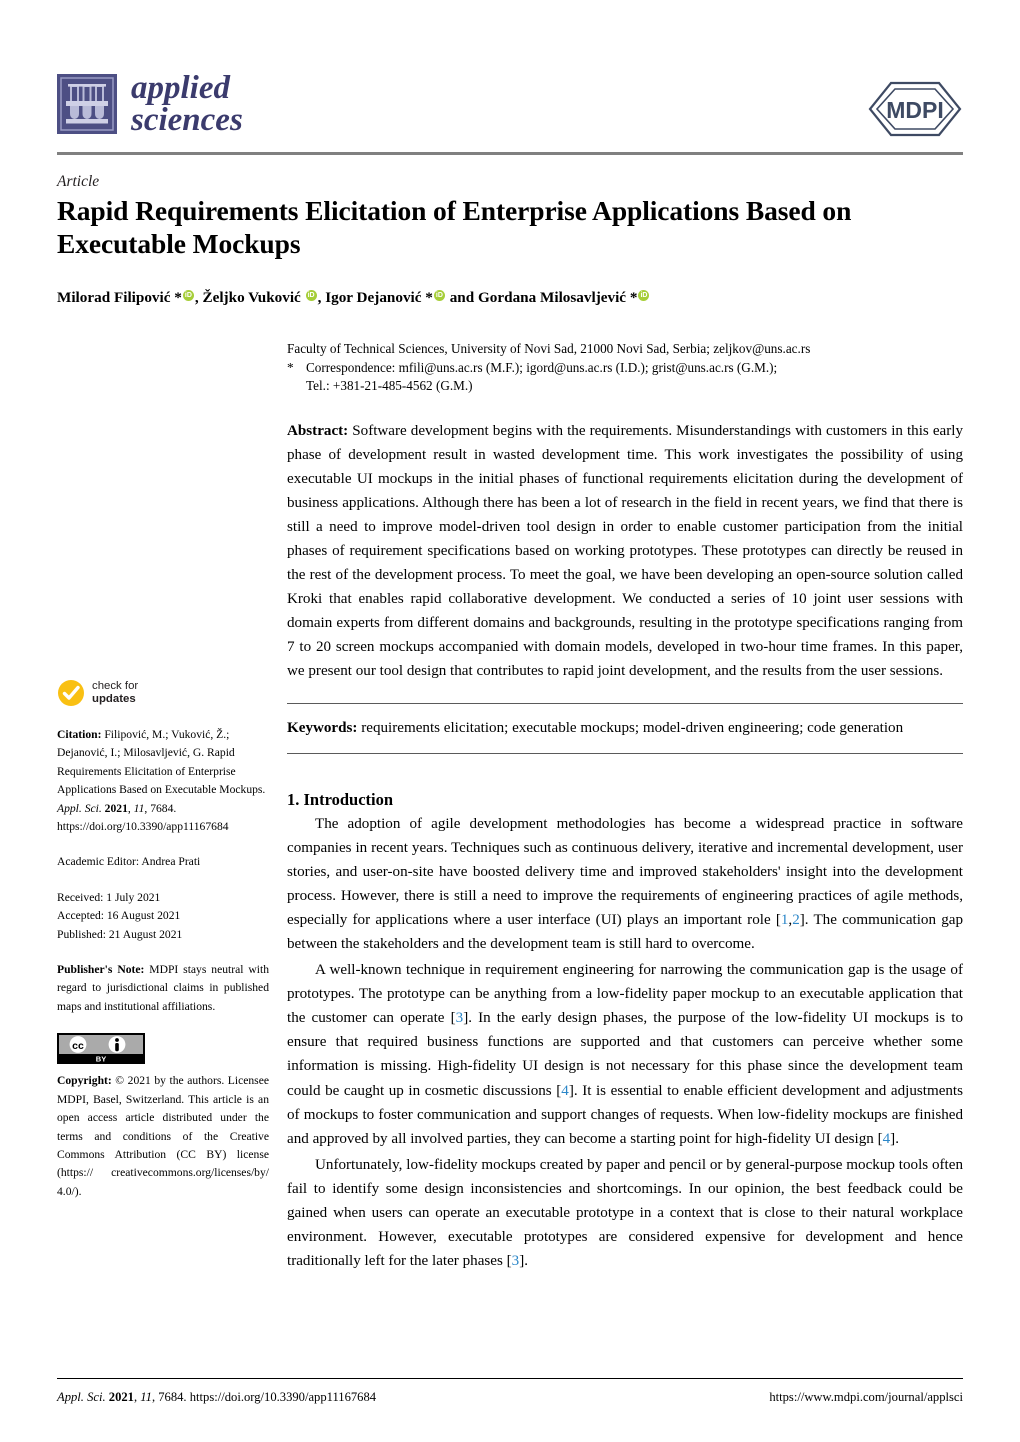  What do you see at coordinates (318, 430) in the screenshot?
I see `abstract-label: Abstract:` at bounding box center [318, 430].